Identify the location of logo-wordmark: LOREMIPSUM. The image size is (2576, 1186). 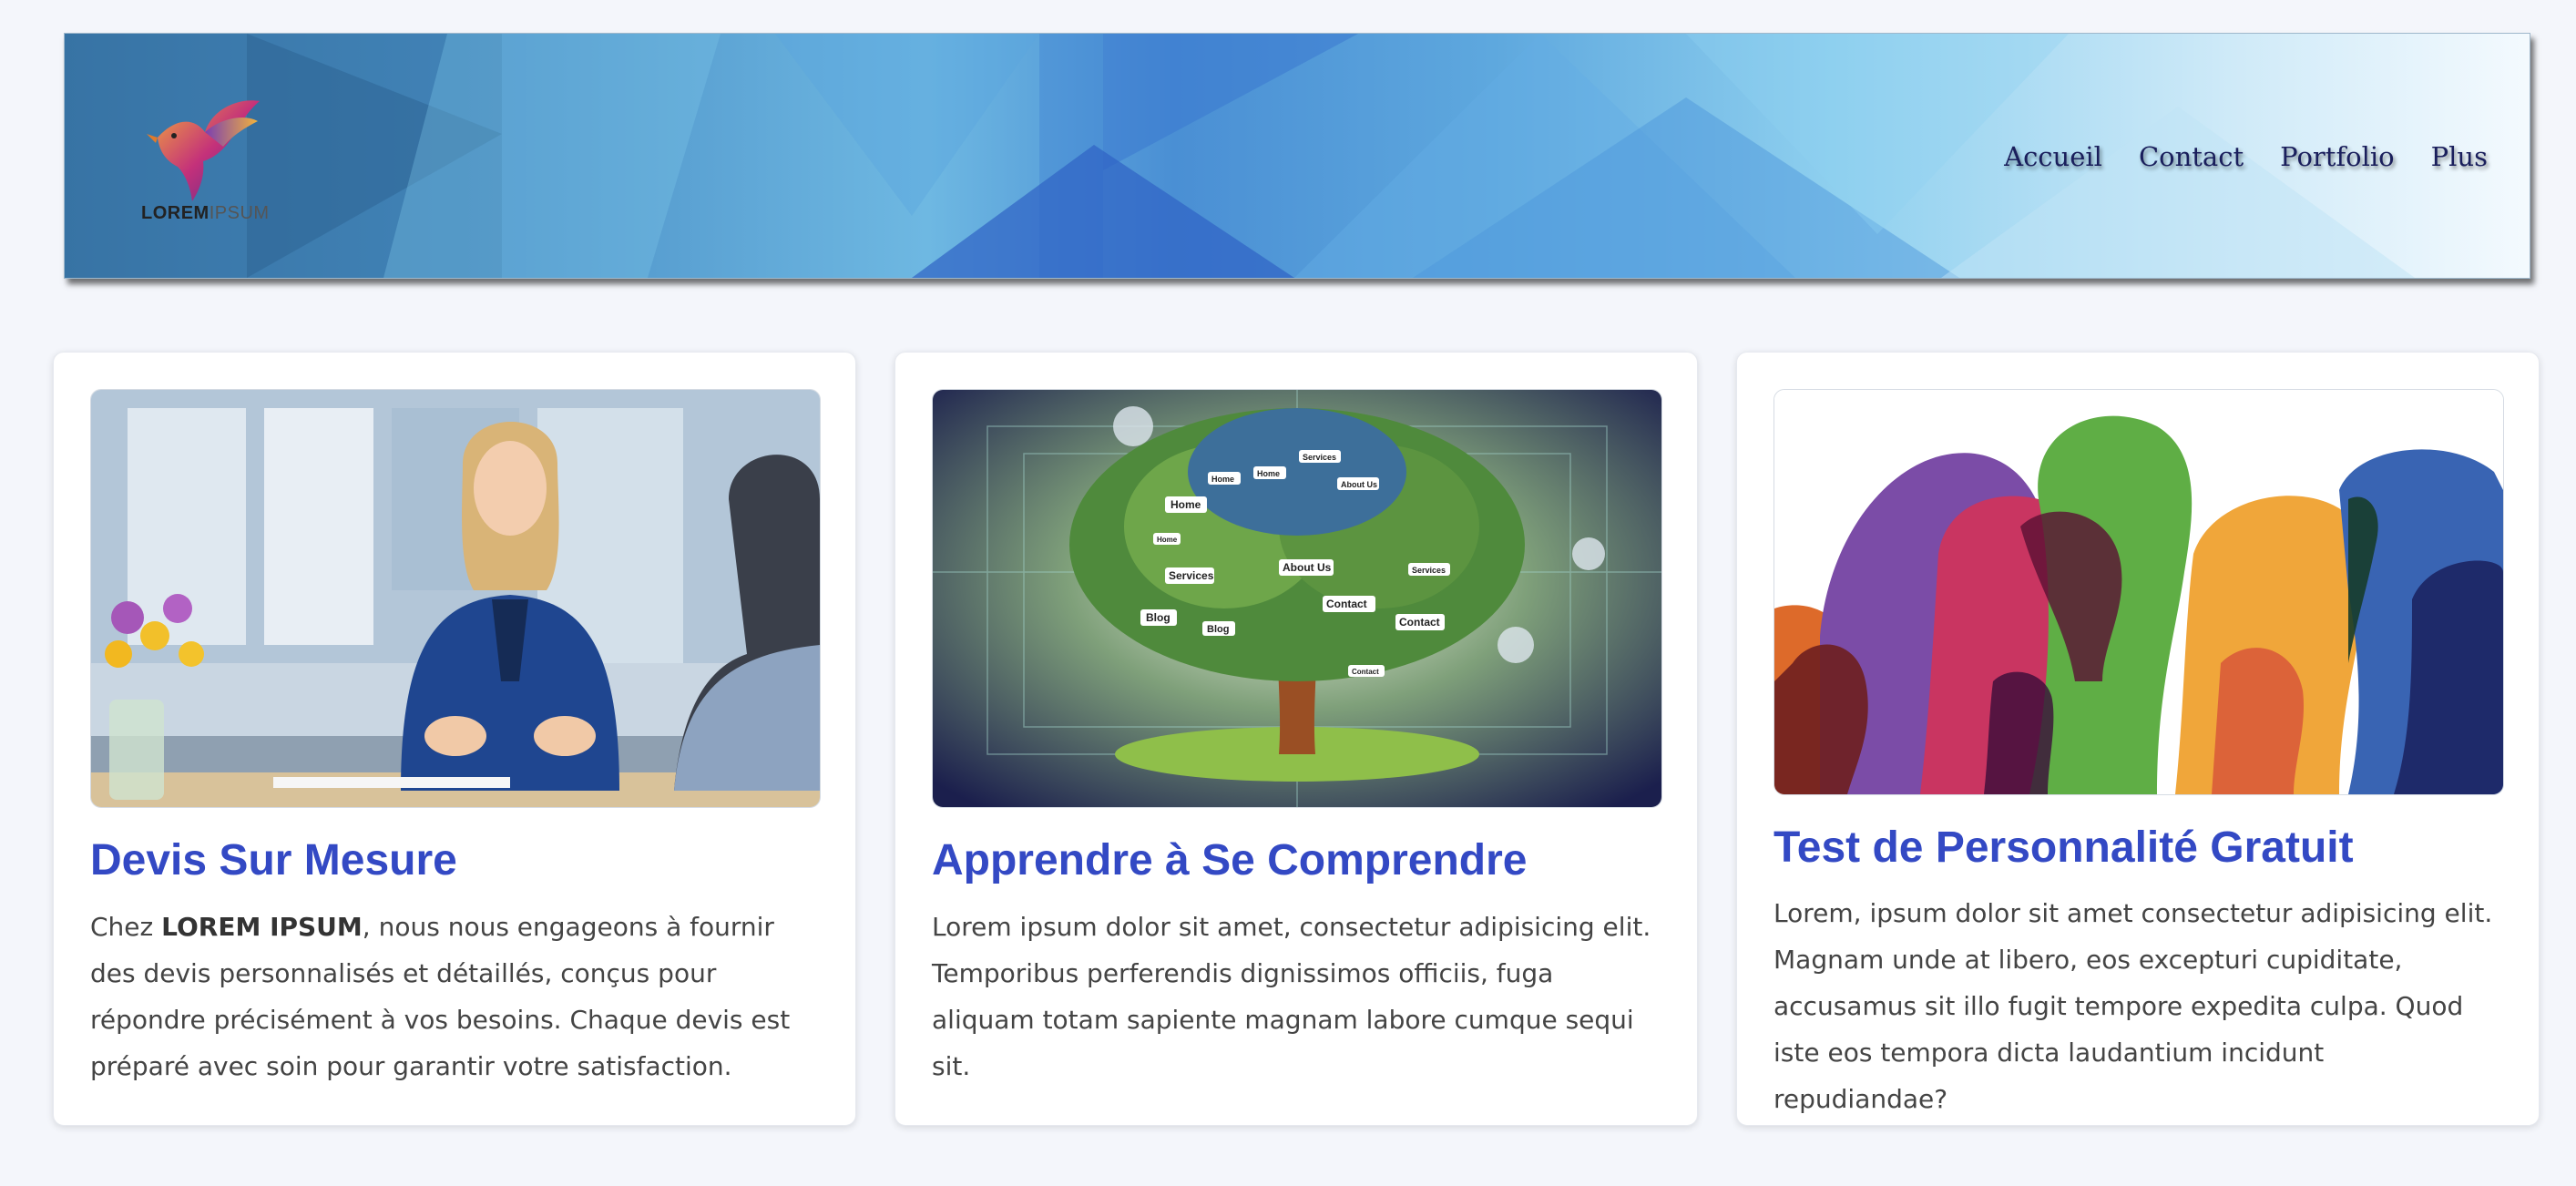
(205, 213).